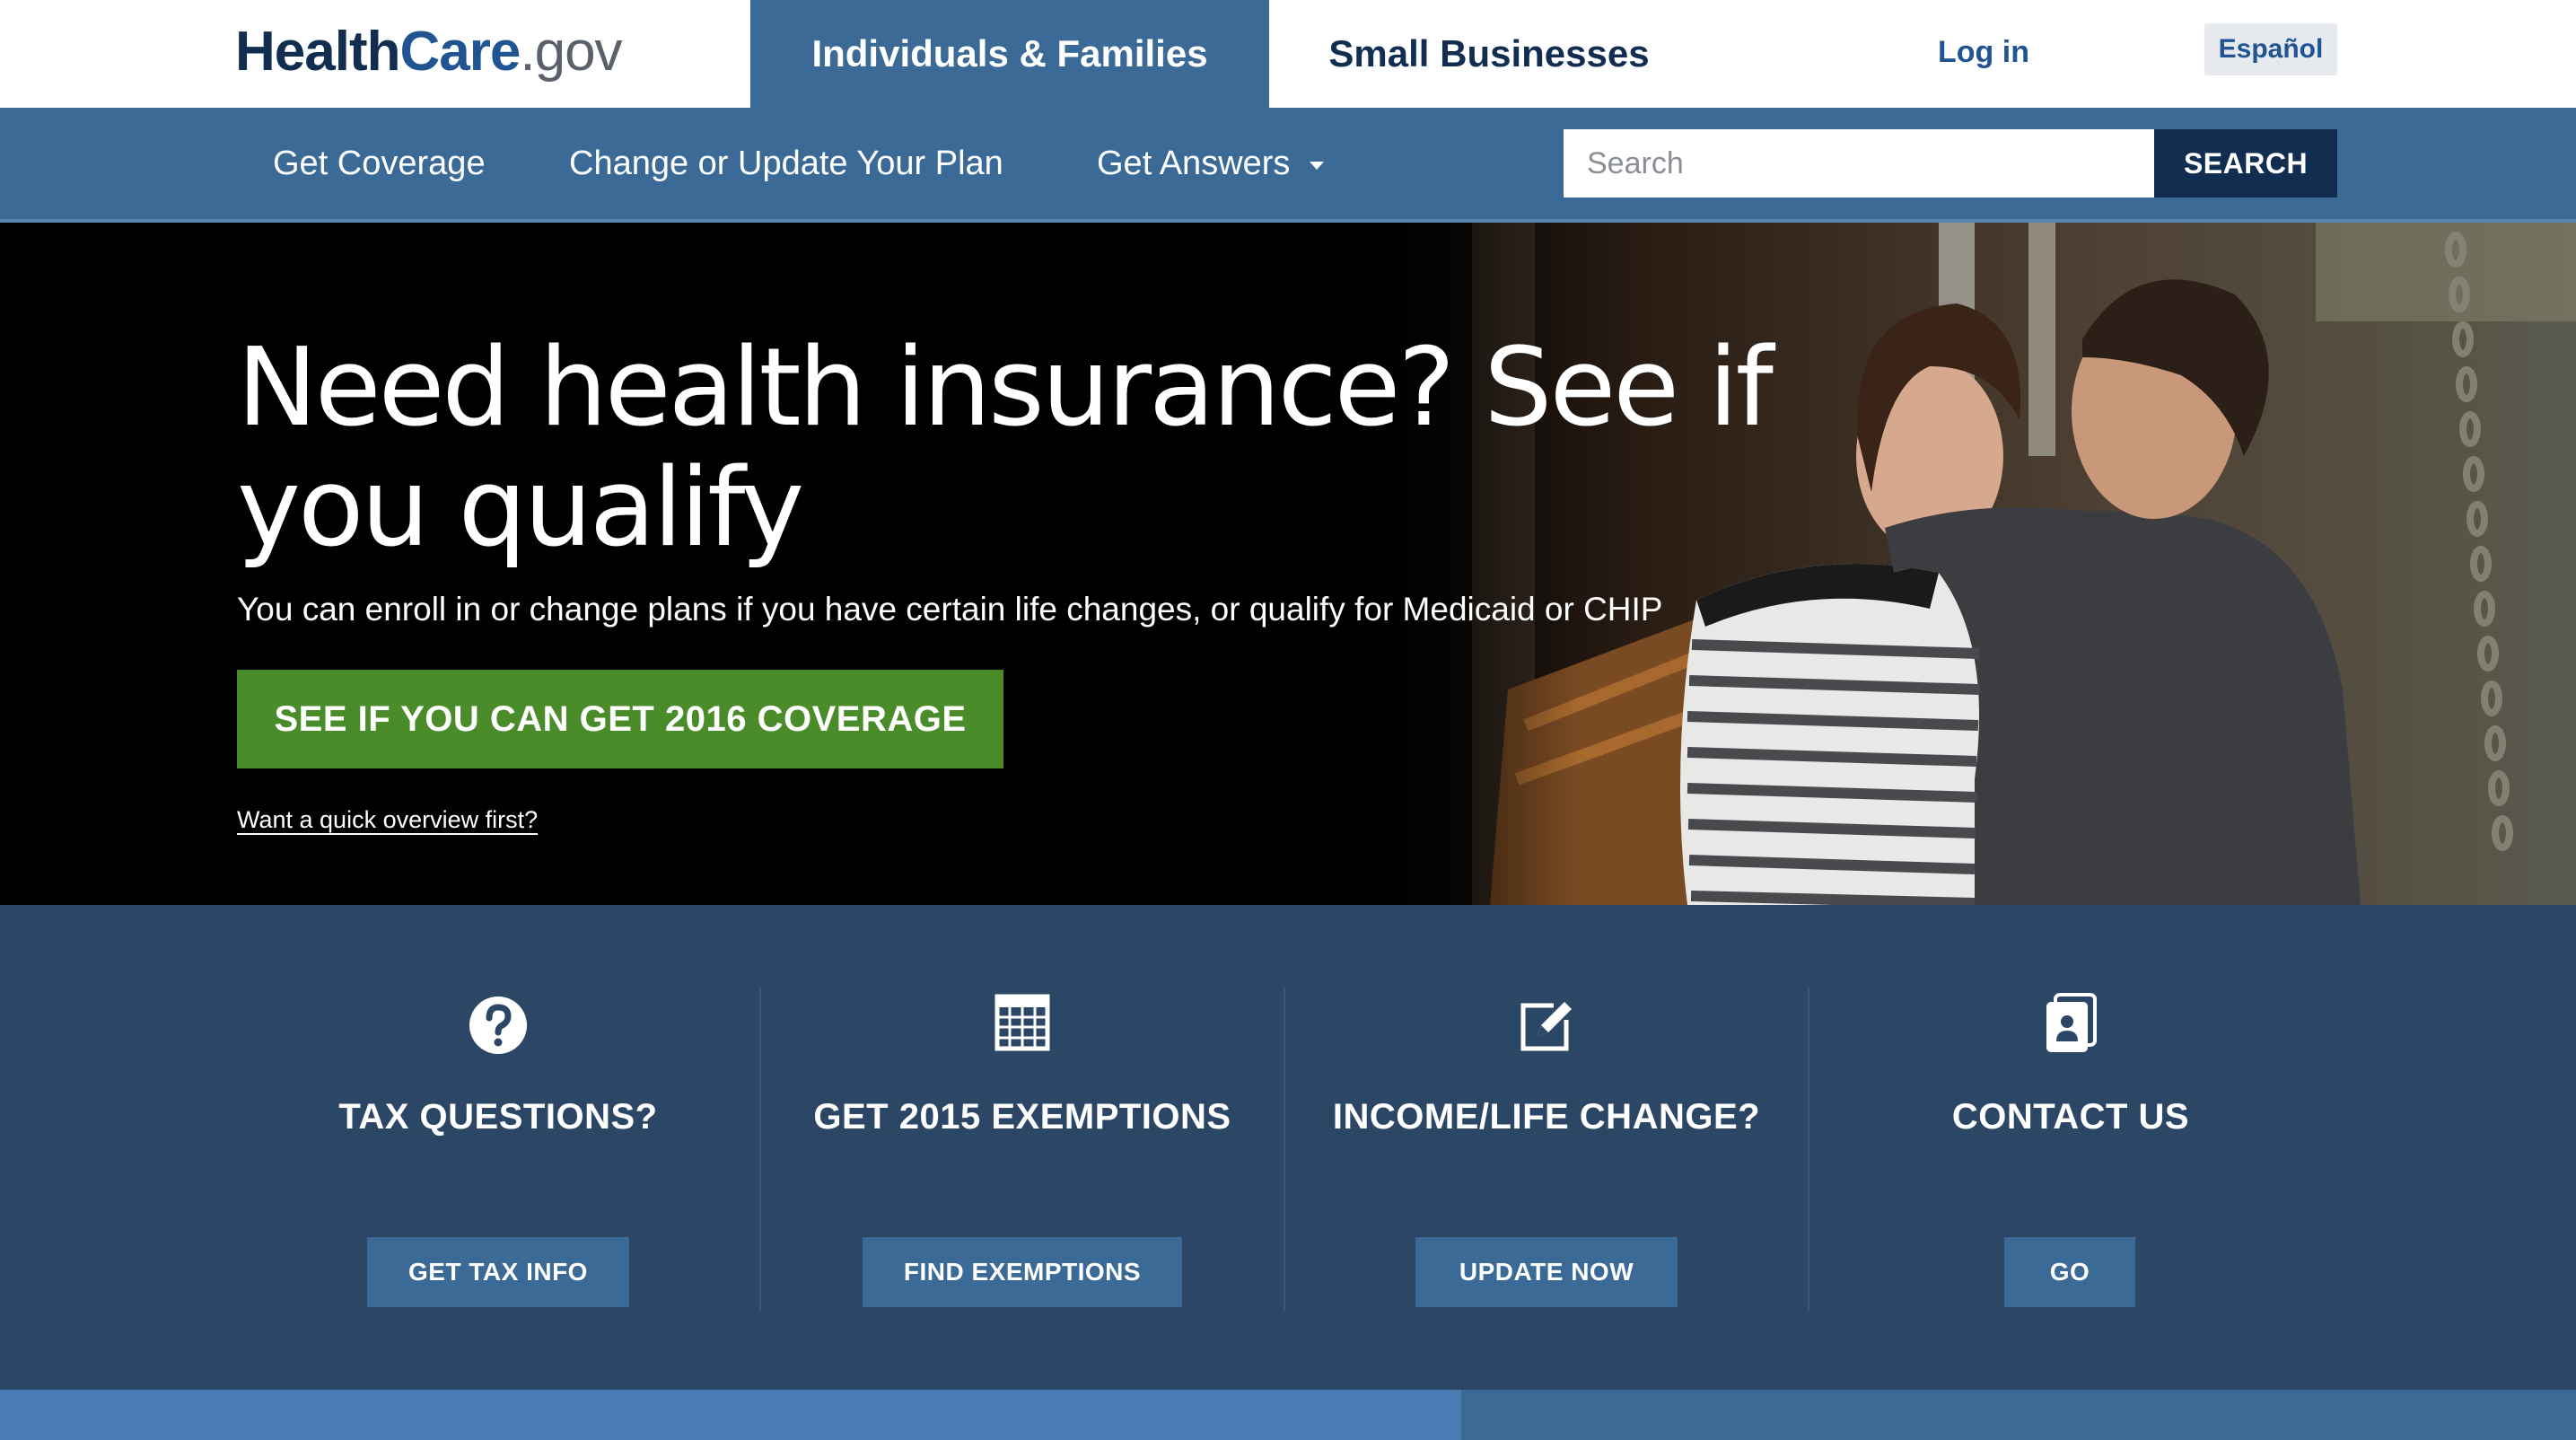  What do you see at coordinates (1489, 54) in the screenshot?
I see `tab-small-businesses: Small Businesses` at bounding box center [1489, 54].